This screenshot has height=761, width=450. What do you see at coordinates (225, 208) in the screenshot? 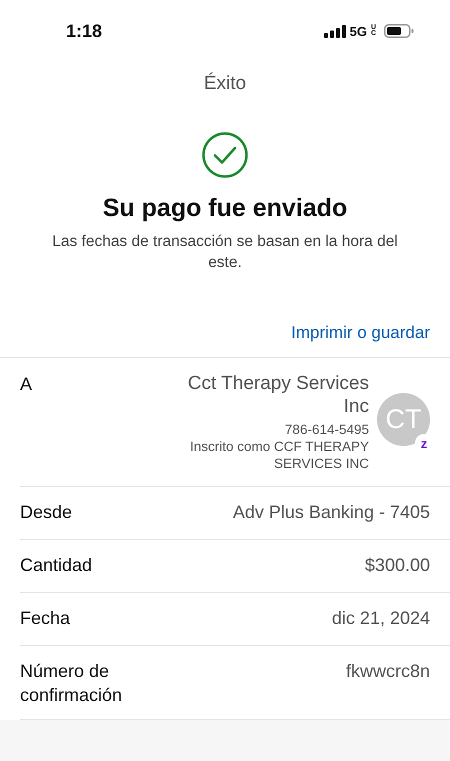
I see `success-heading: Su pago fue enviado` at bounding box center [225, 208].